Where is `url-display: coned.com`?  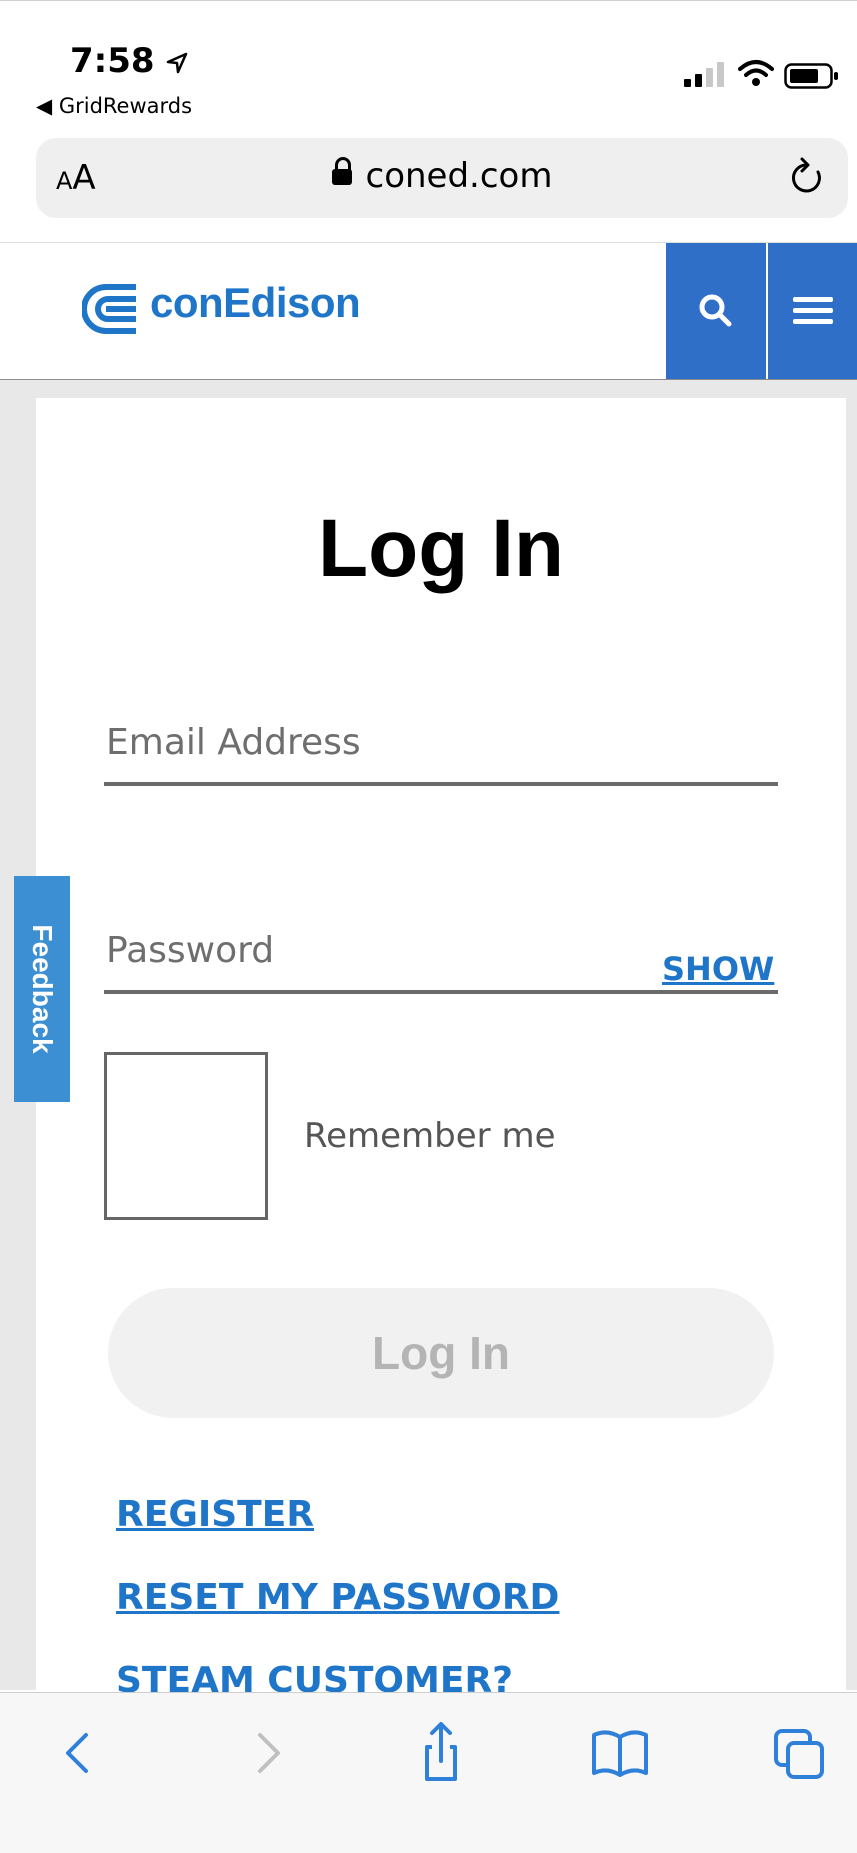
url-display: coned.com is located at coordinates (442, 176).